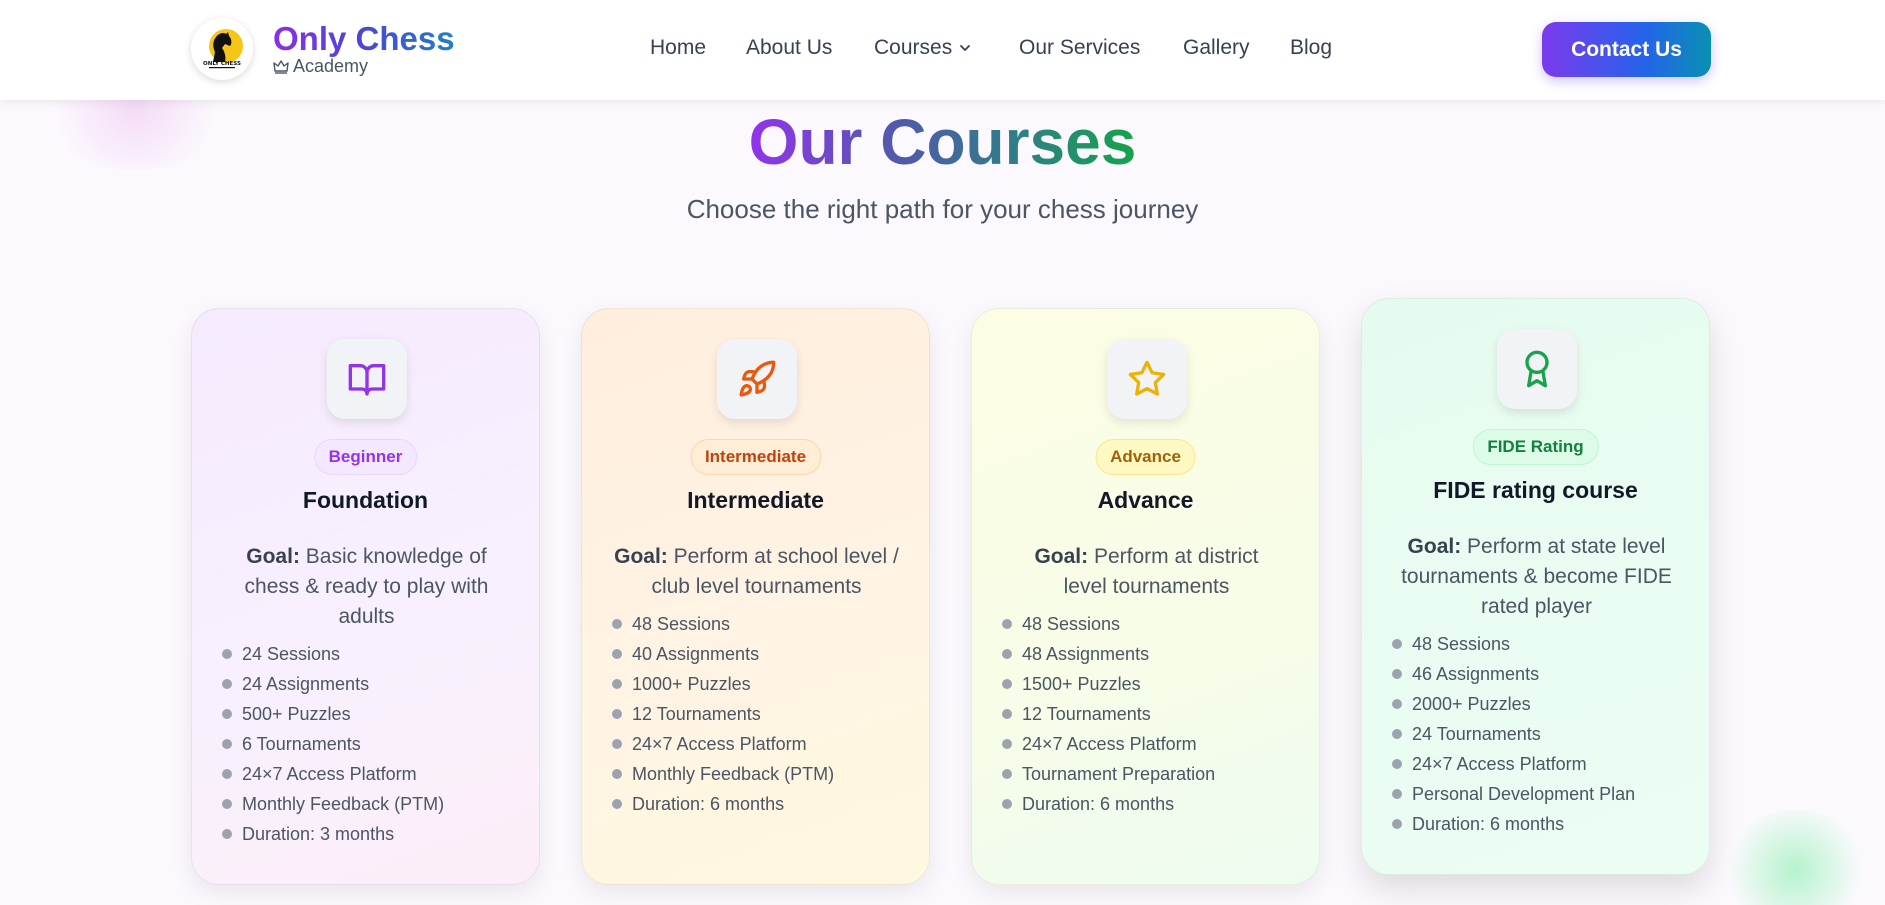 This screenshot has height=905, width=1885. I want to click on feature-text: 2000+ Puzzles, so click(1471, 704).